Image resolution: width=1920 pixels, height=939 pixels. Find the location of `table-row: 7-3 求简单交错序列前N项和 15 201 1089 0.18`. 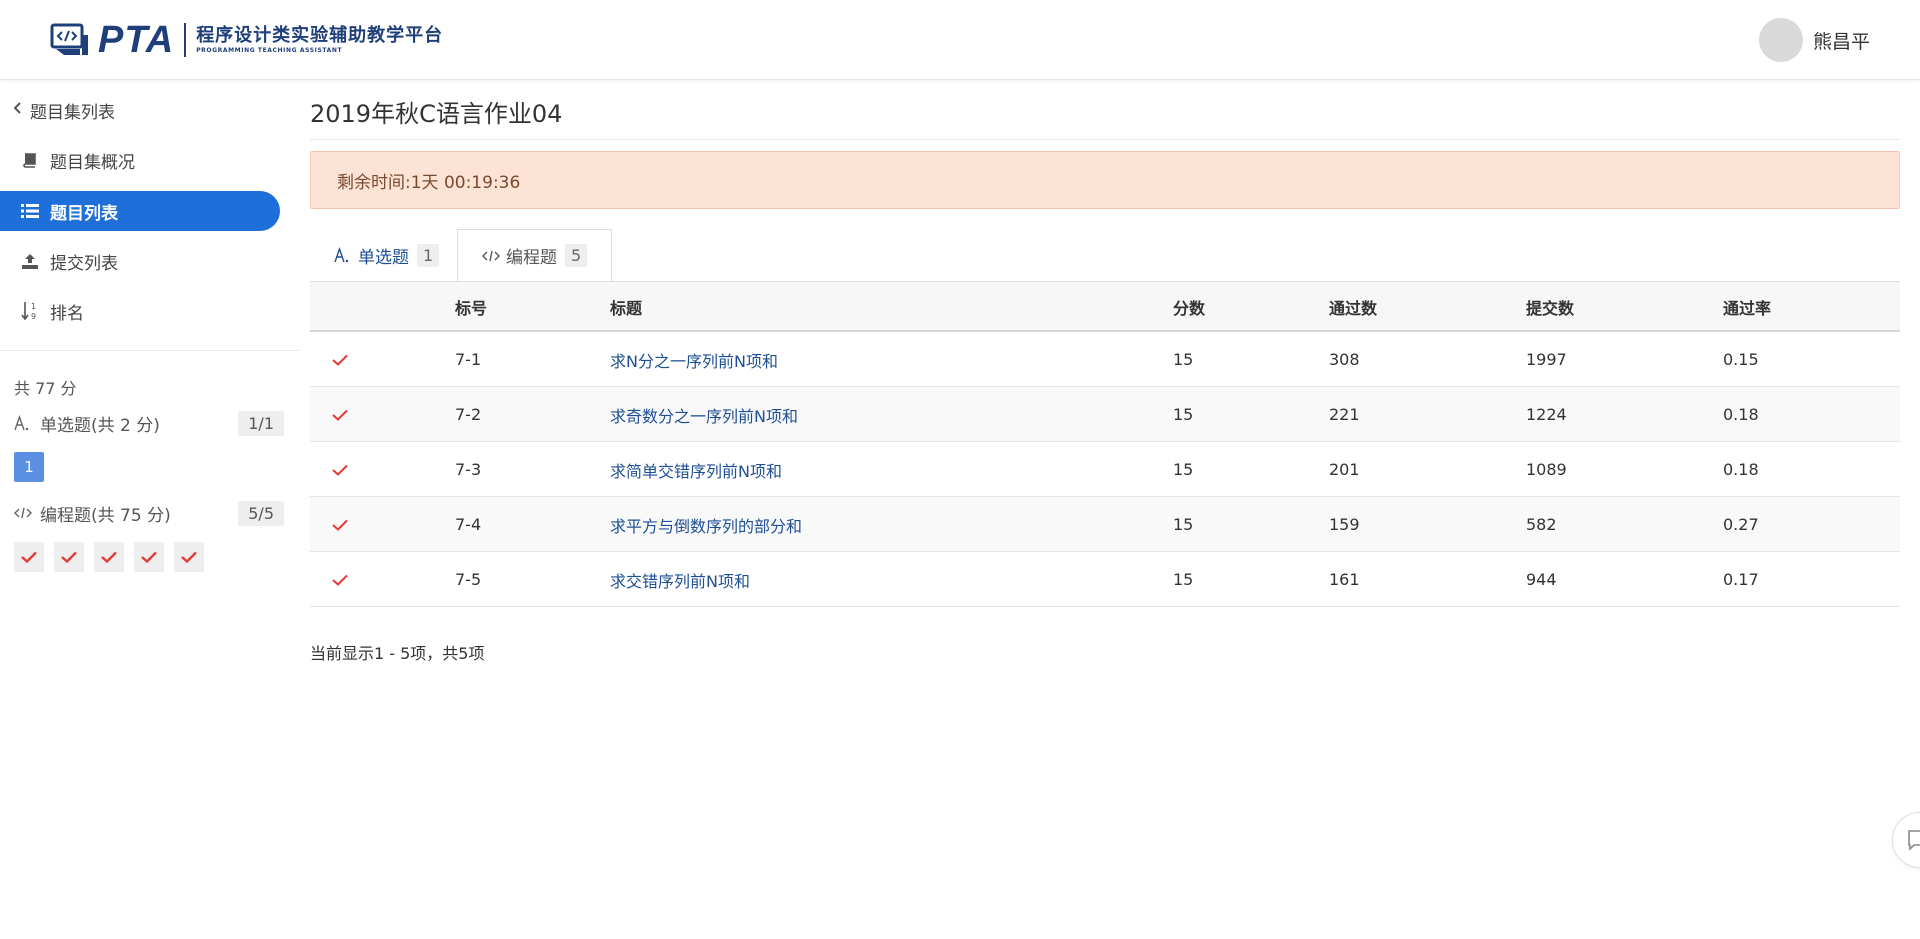

table-row: 7-3 求简单交错序列前N项和 15 201 1089 0.18 is located at coordinates (1105, 469).